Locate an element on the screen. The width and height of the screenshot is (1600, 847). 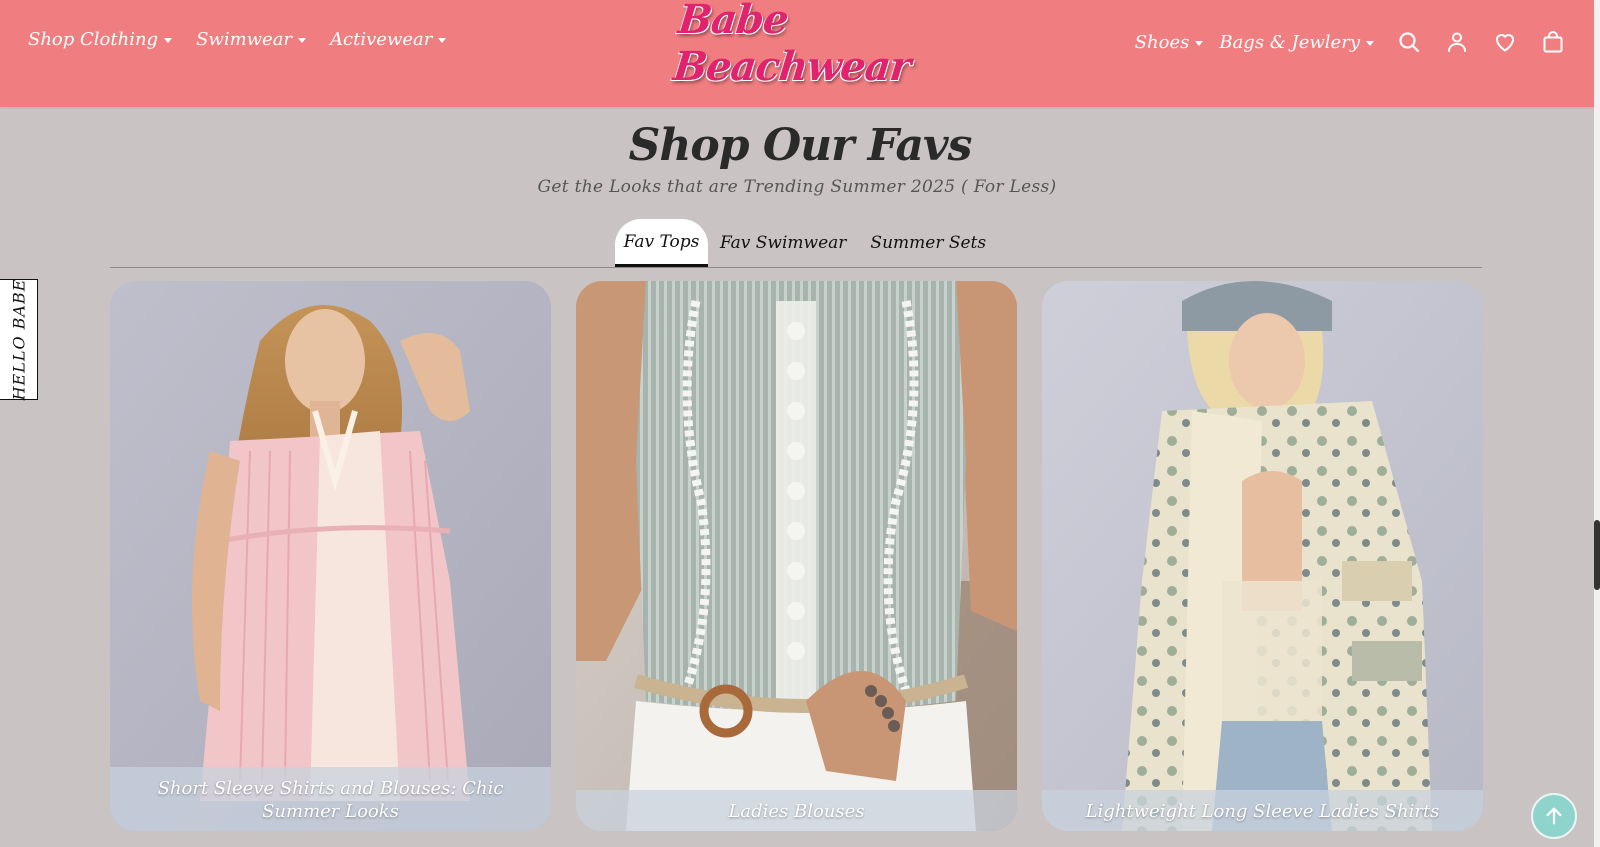
collection-tabs: Fav Tops Fav Swimwear Summer Sets is located at coordinates (806, 243).